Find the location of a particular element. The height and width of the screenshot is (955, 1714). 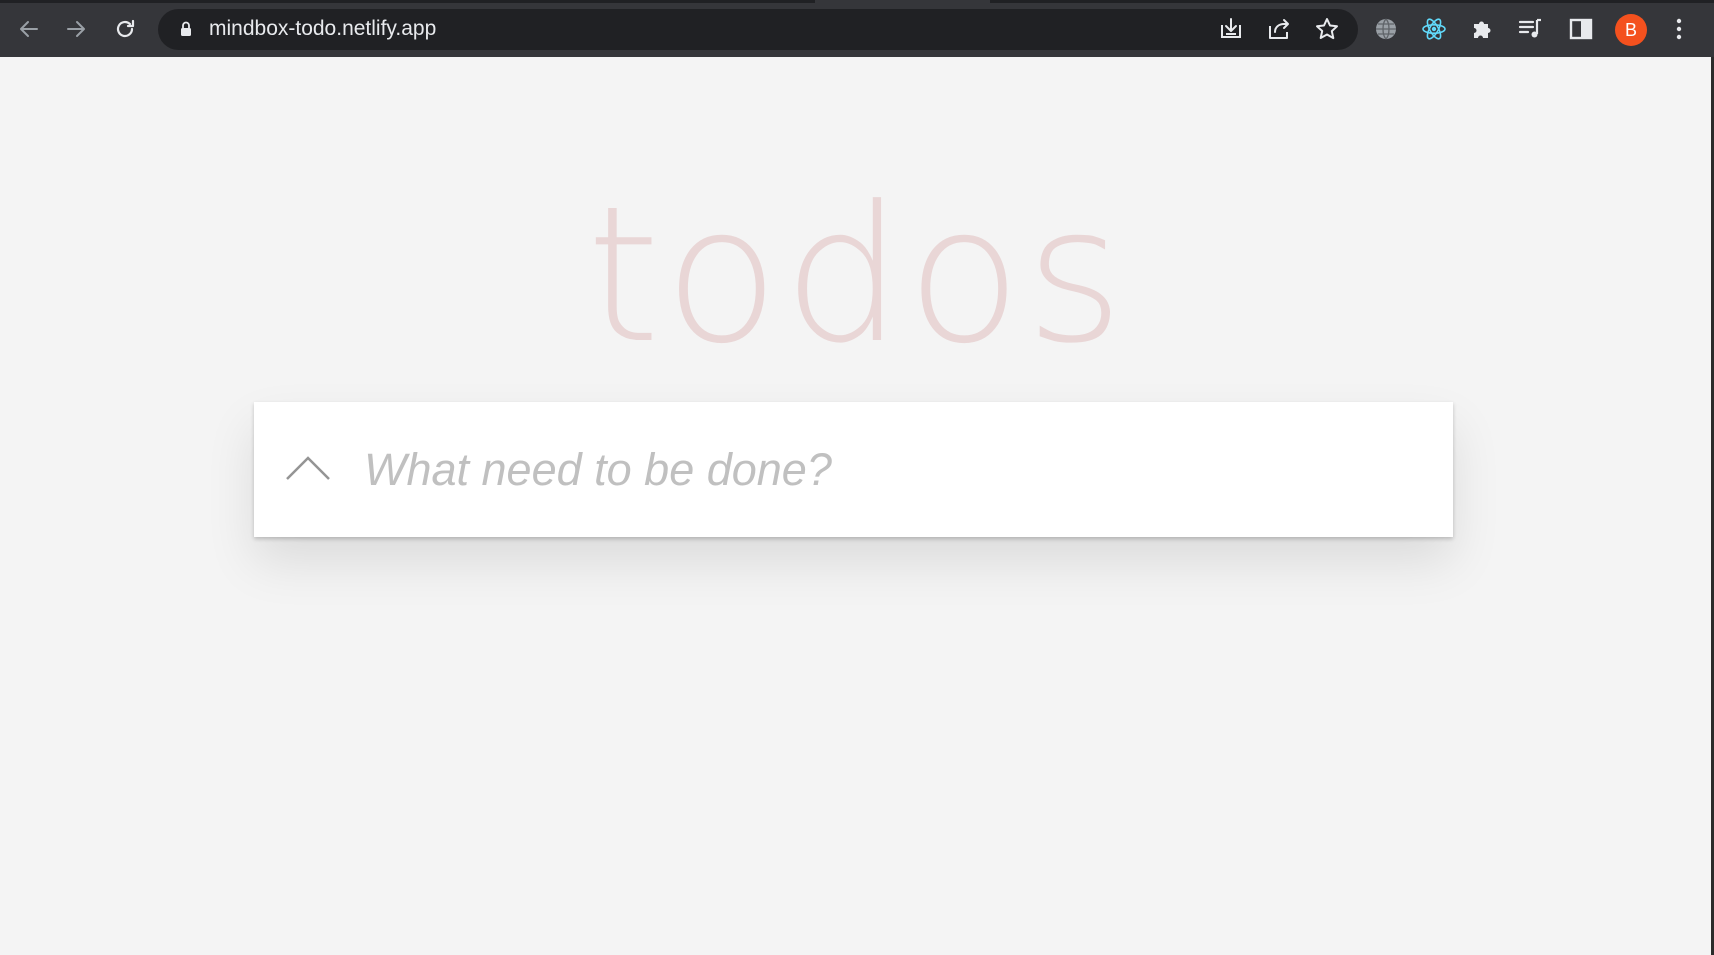

back-button is located at coordinates (29, 29).